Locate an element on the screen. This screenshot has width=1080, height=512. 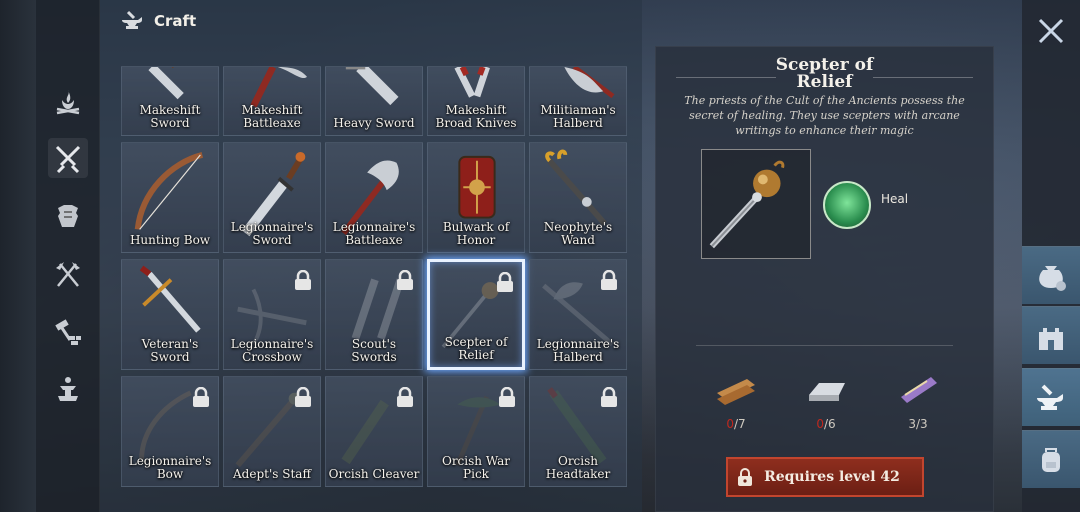
recipe-name: Militiaman's Halberd is located at coordinates (578, 116).